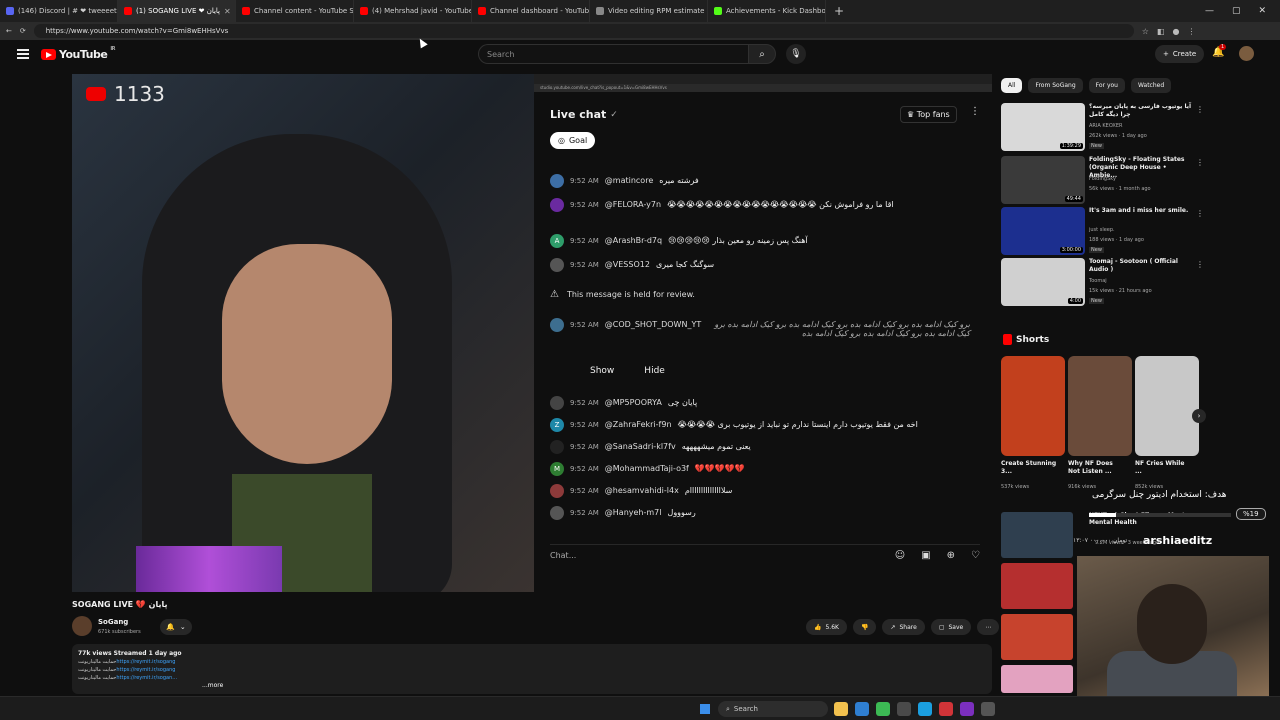 The width and height of the screenshot is (1280, 720). What do you see at coordinates (883, 709) in the screenshot?
I see `chrome-icon` at bounding box center [883, 709].